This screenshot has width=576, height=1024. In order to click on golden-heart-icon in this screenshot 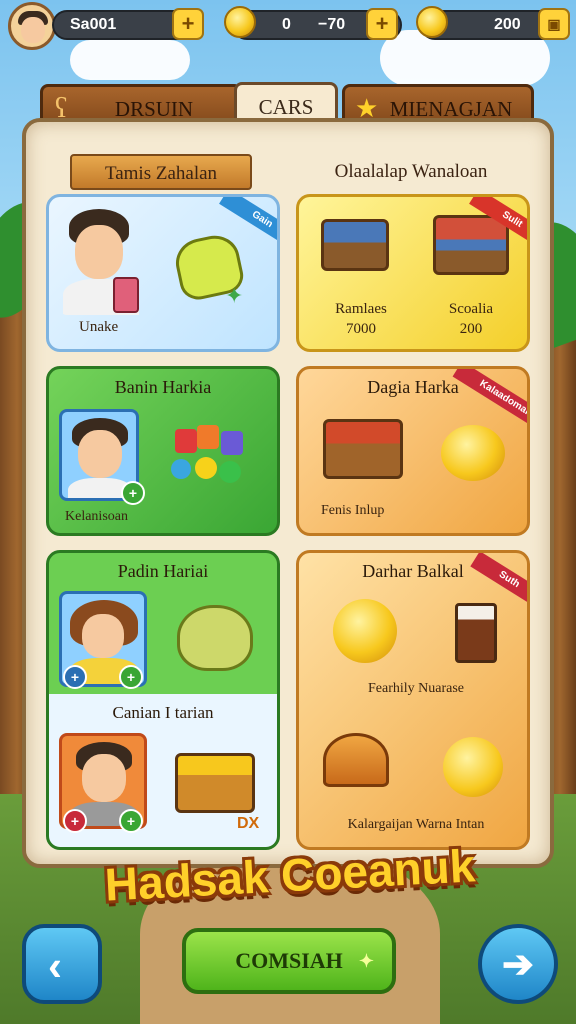, I will do `click(473, 453)`.